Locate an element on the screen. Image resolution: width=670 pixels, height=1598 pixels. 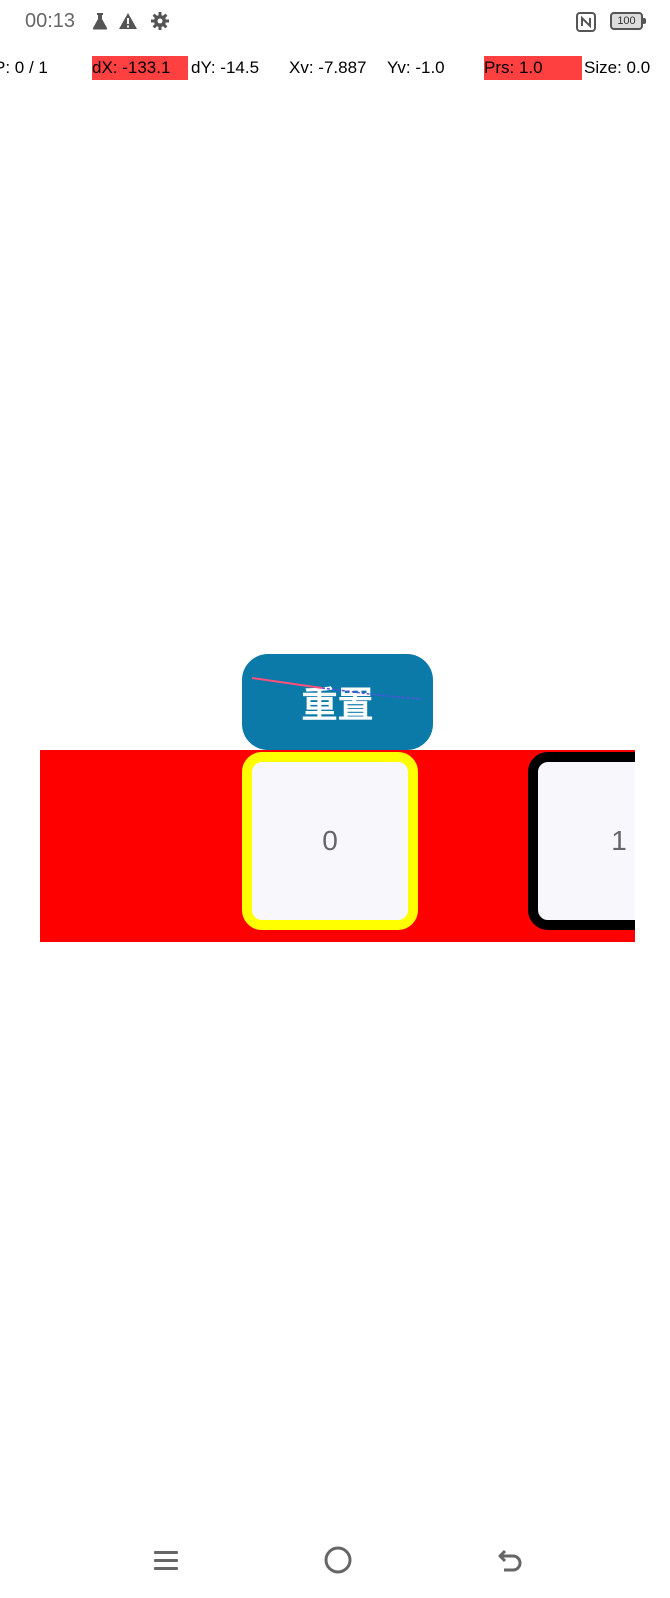
back-button is located at coordinates (510, 1560).